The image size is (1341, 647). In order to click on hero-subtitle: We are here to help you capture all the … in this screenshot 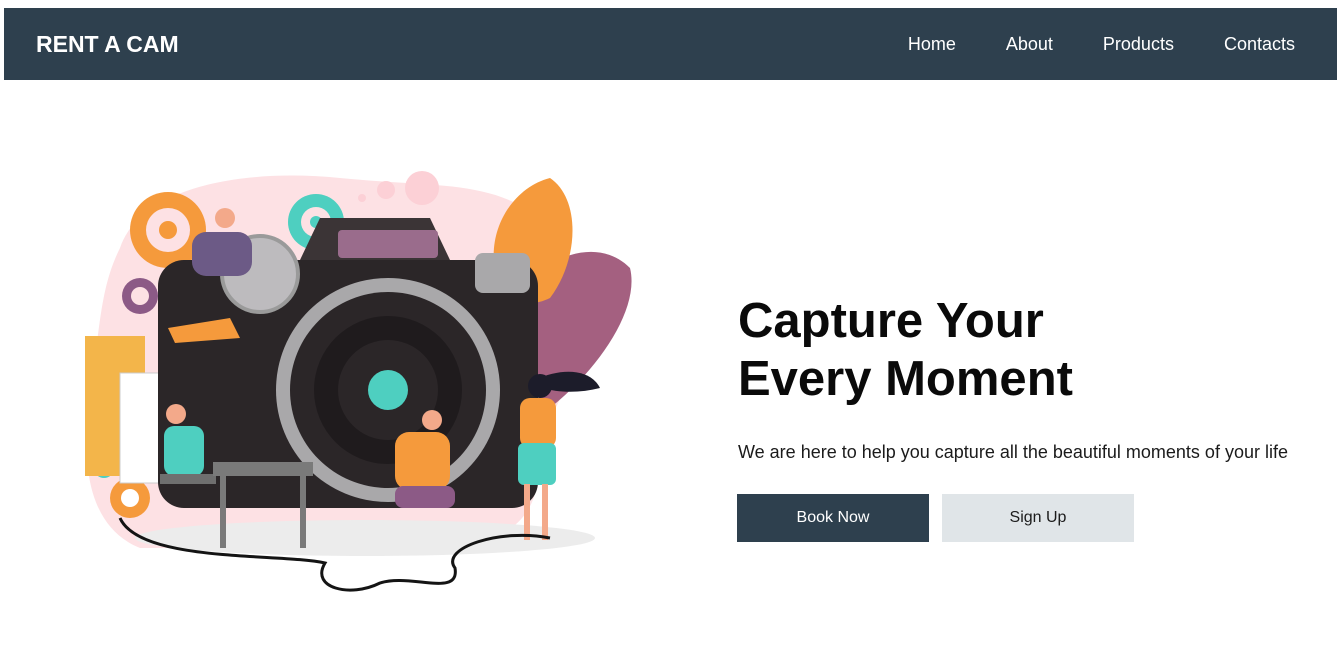, I will do `click(1013, 452)`.